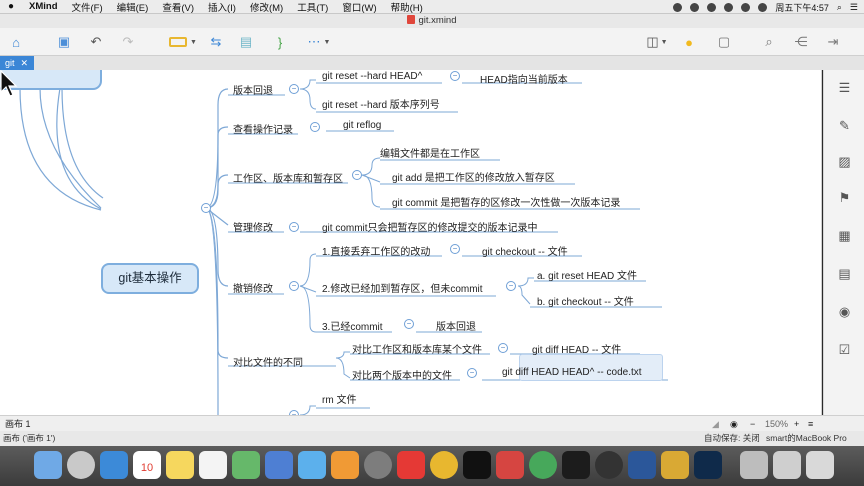  What do you see at coordinates (128, 42) in the screenshot?
I see `redo-icon: ↷` at bounding box center [128, 42].